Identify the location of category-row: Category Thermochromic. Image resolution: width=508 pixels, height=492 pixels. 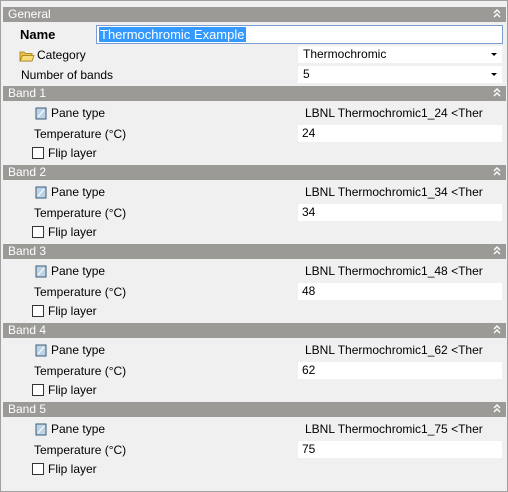
(254, 55).